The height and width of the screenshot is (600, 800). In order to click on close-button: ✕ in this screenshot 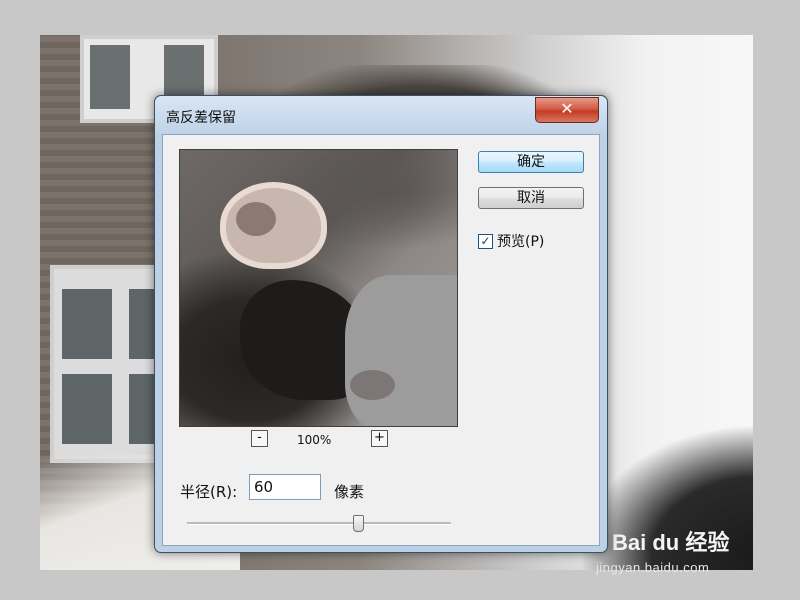, I will do `click(567, 110)`.